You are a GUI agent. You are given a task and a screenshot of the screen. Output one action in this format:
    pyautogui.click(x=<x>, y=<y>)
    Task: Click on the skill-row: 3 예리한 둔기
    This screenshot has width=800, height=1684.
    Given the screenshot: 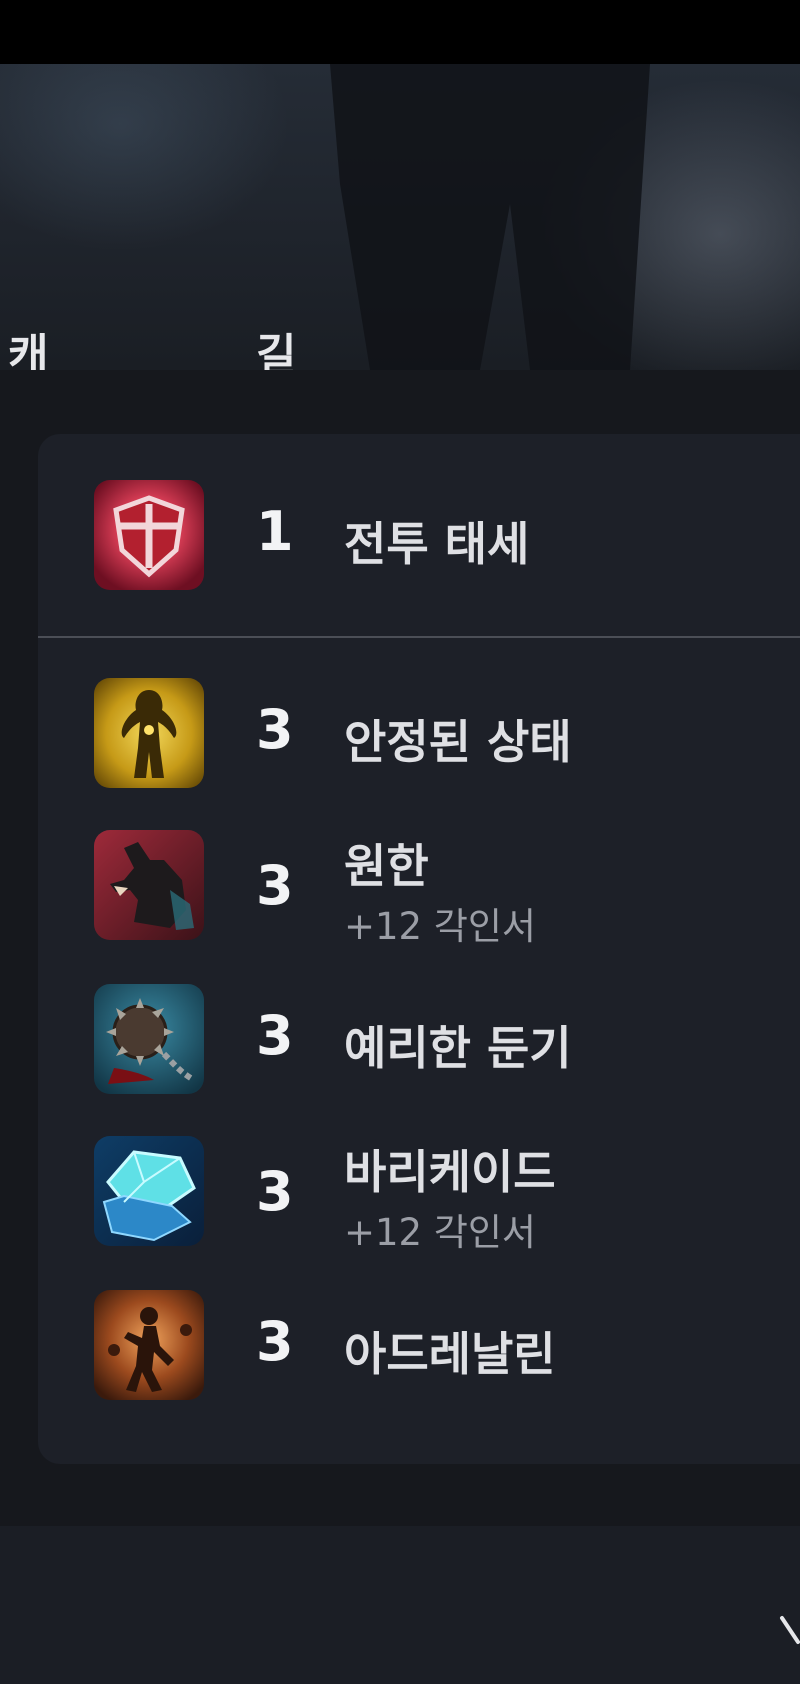 What is the action you would take?
    pyautogui.click(x=444, y=1041)
    